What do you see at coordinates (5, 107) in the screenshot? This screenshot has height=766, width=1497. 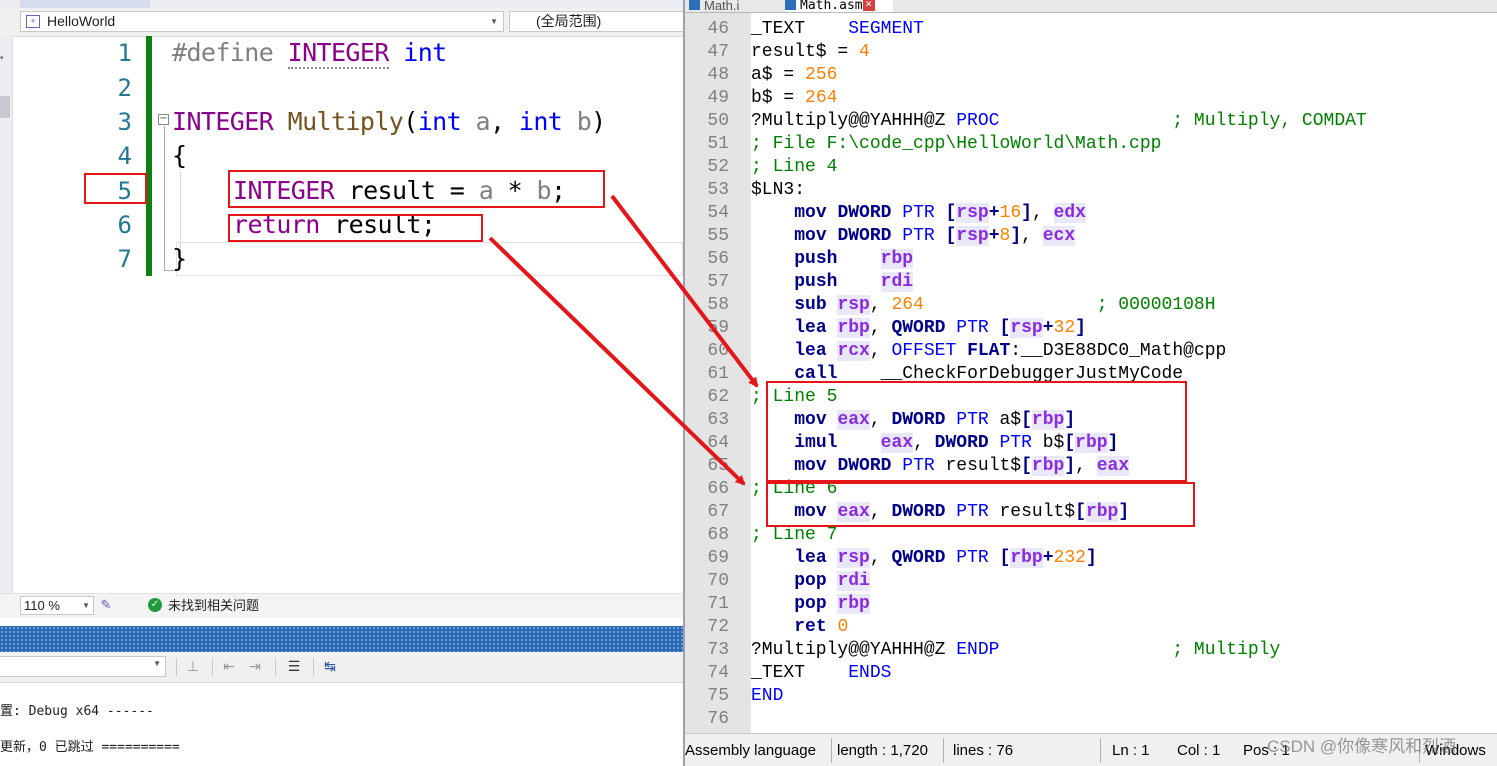 I see `tool-strip-tab` at bounding box center [5, 107].